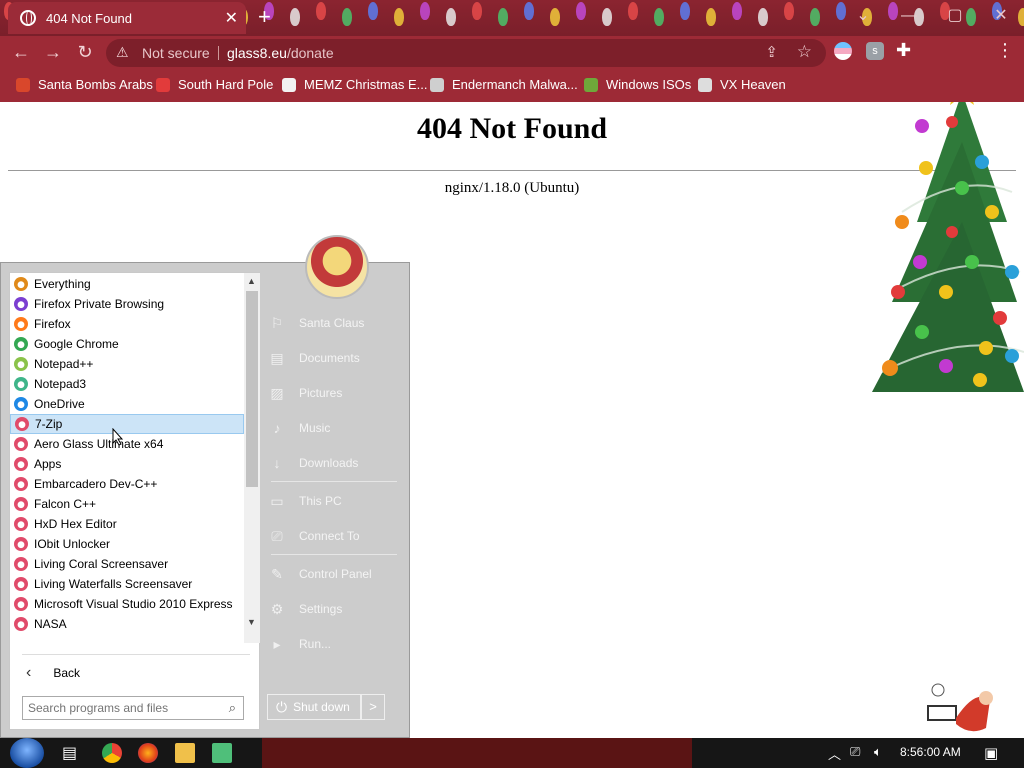  Describe the element at coordinates (277, 500) in the screenshot. I see `computer-icon: ▭` at that location.